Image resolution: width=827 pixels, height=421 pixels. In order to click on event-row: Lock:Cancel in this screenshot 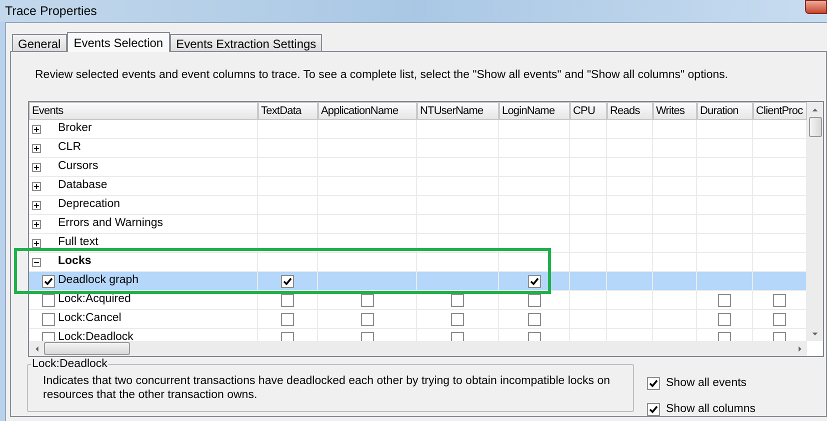, I will do `click(418, 319)`.